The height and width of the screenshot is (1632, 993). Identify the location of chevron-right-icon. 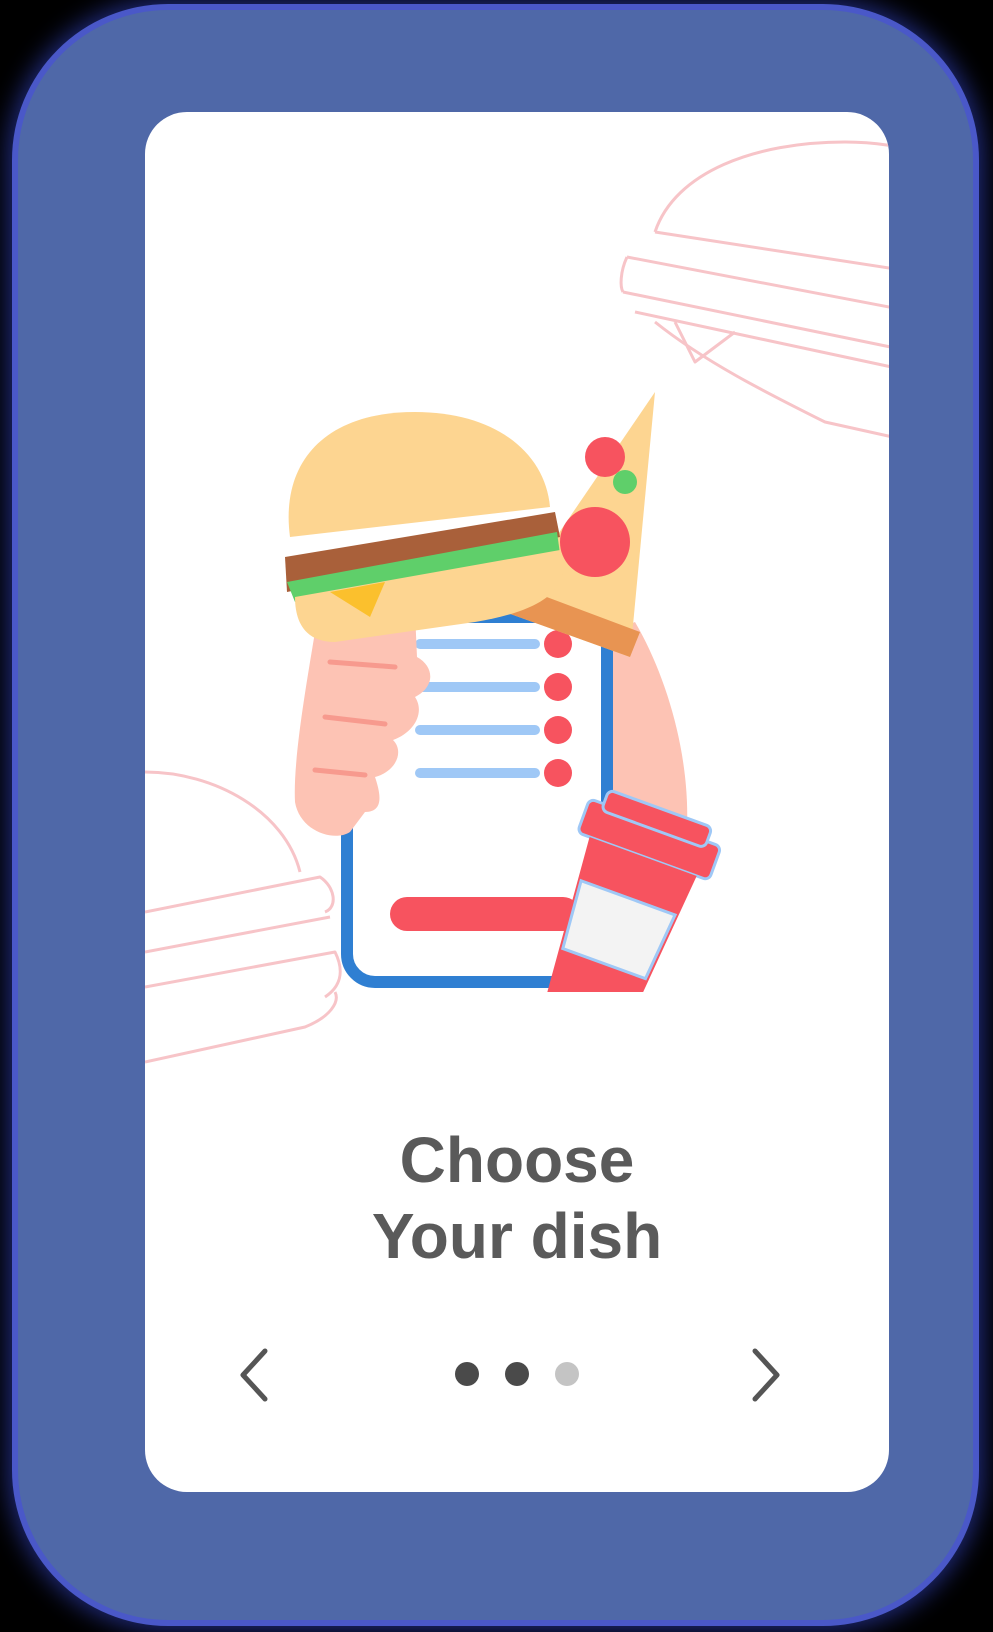
(766, 1375).